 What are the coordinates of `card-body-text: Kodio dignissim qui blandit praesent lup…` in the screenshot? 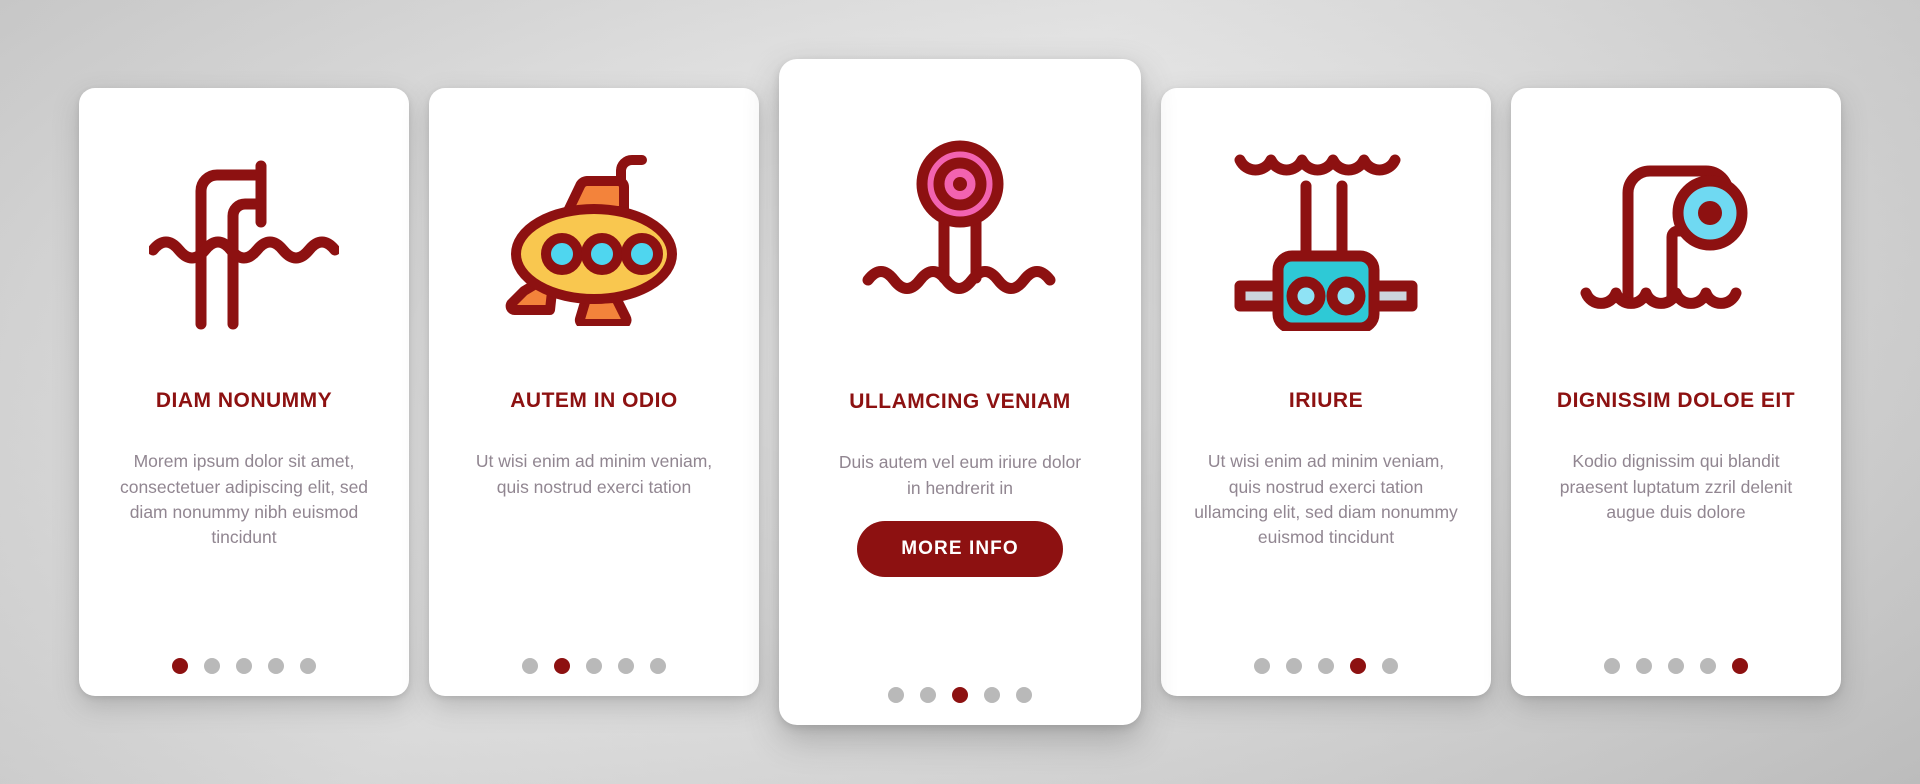 It's located at (1676, 486).